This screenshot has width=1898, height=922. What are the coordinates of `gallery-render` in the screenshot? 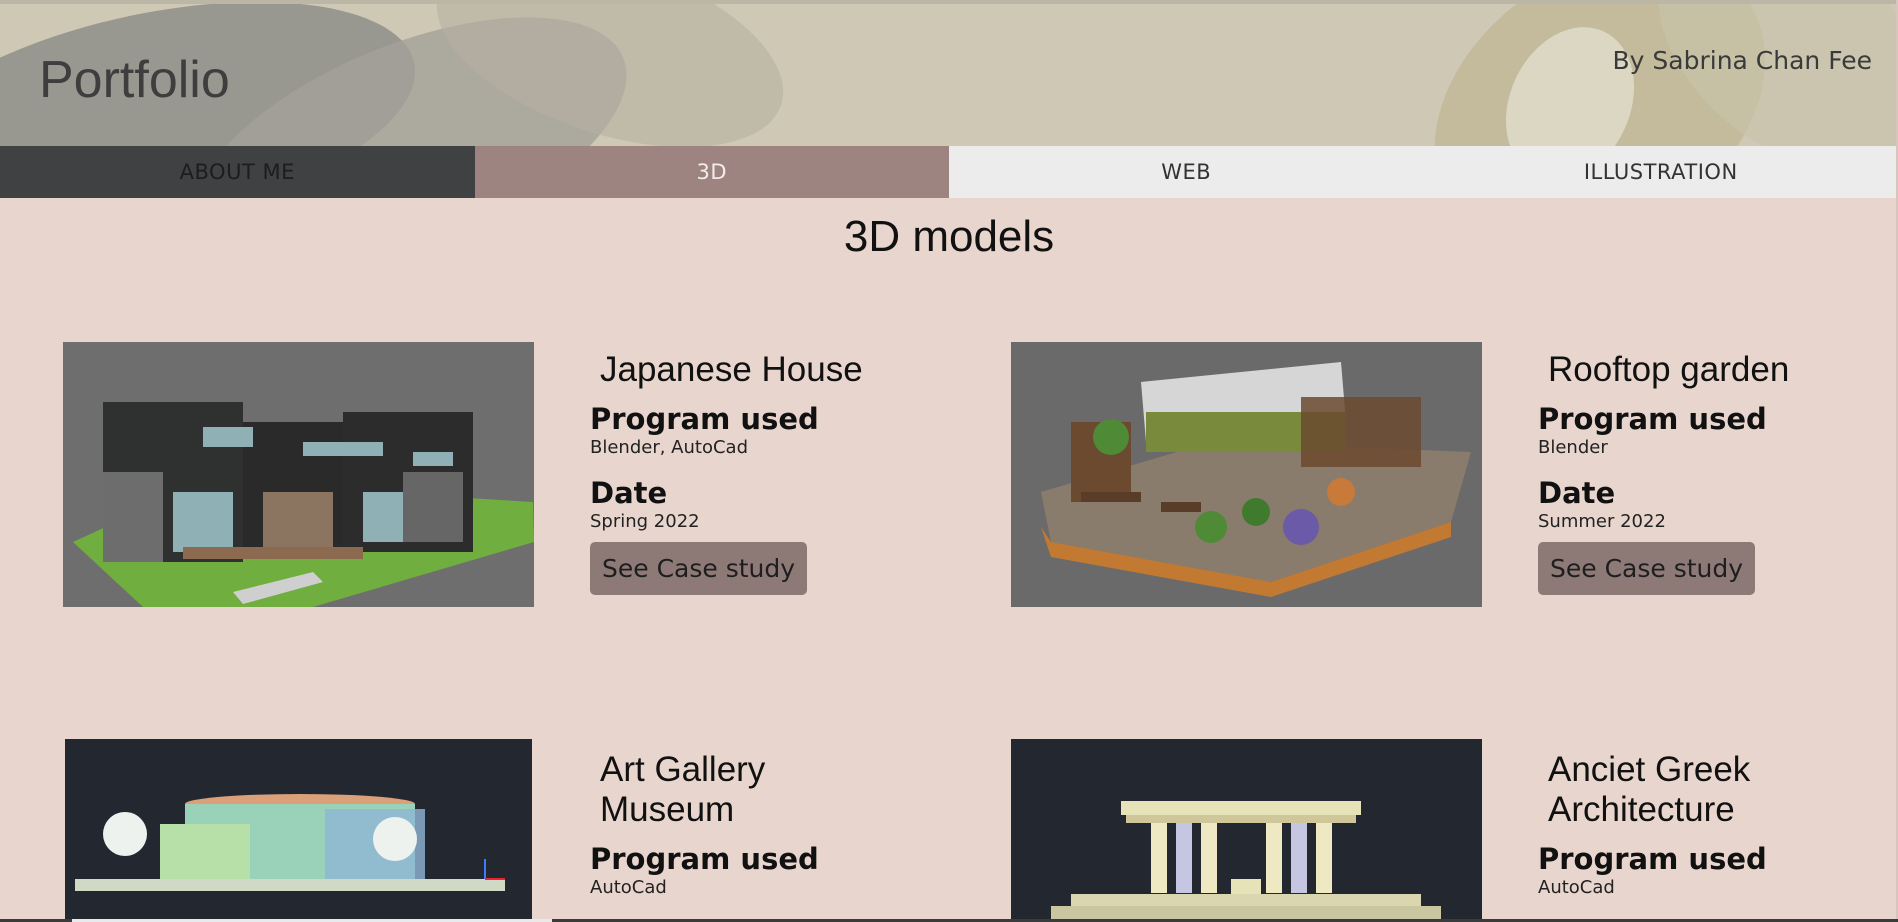 It's located at (290, 842).